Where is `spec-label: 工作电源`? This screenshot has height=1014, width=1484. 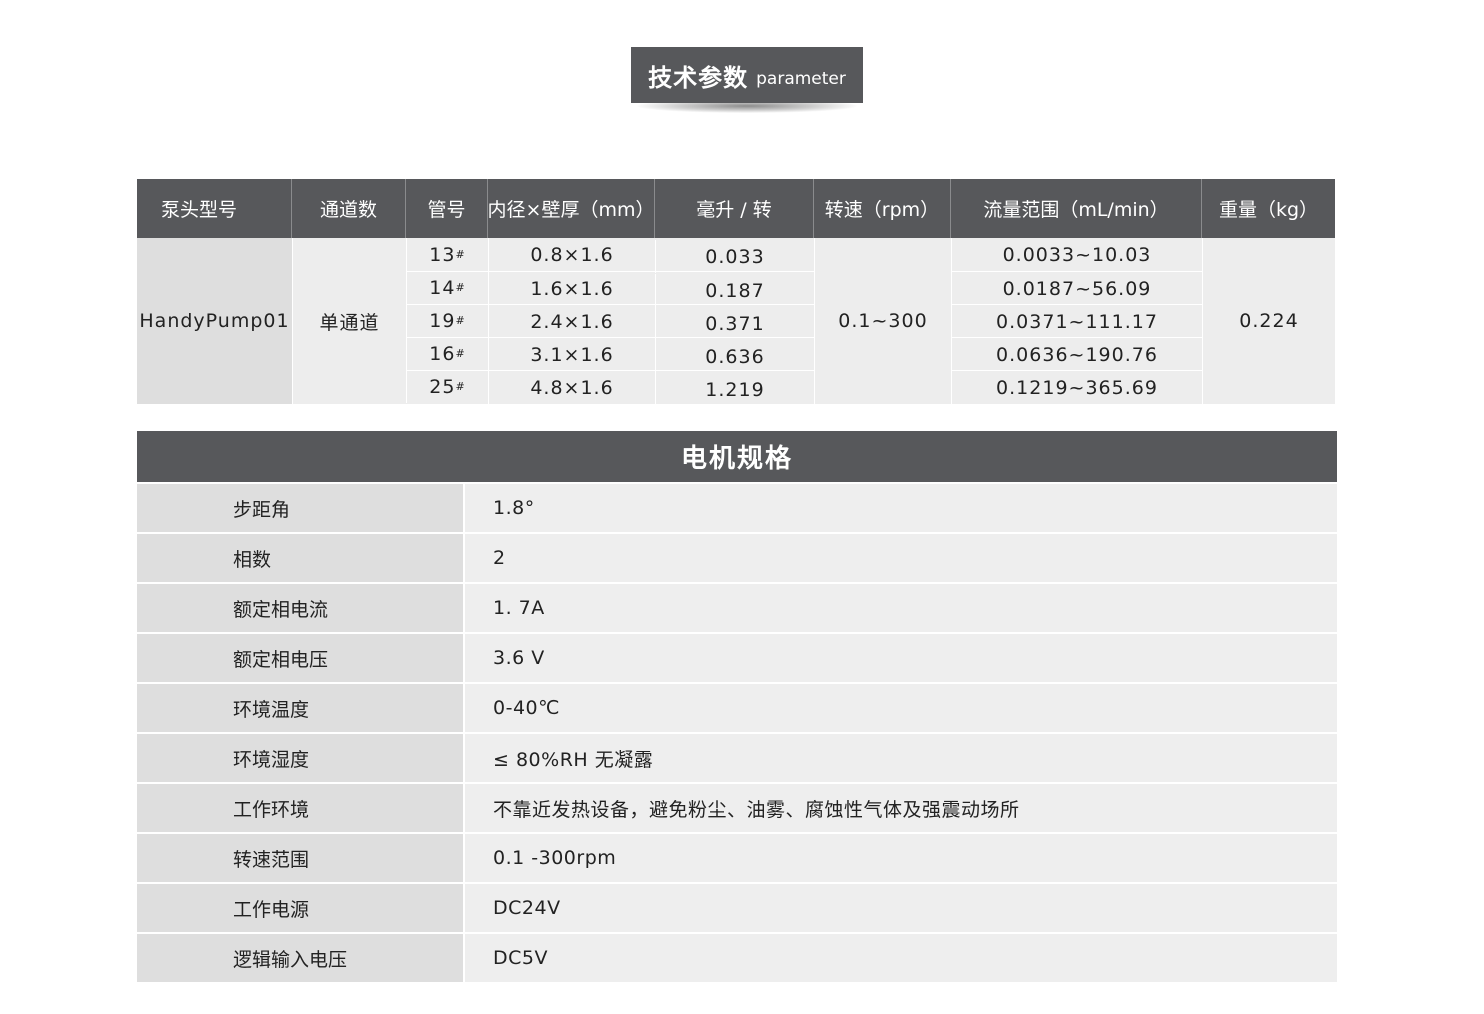
spec-label: 工作电源 is located at coordinates (300, 908).